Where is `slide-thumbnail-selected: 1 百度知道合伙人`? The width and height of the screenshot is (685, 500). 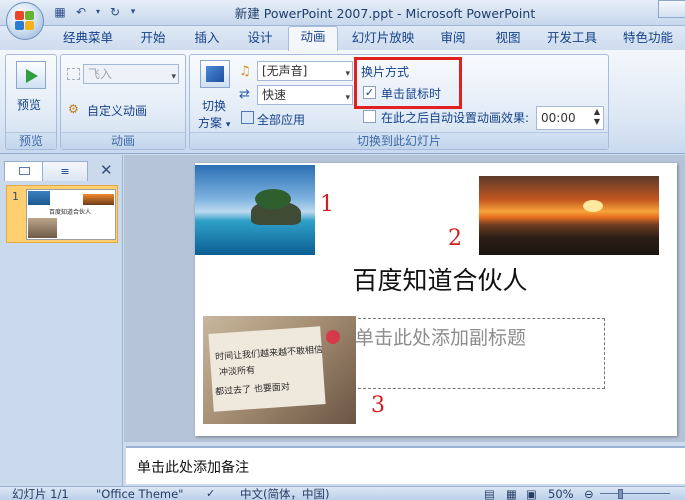 slide-thumbnail-selected: 1 百度知道合伙人 is located at coordinates (62, 214).